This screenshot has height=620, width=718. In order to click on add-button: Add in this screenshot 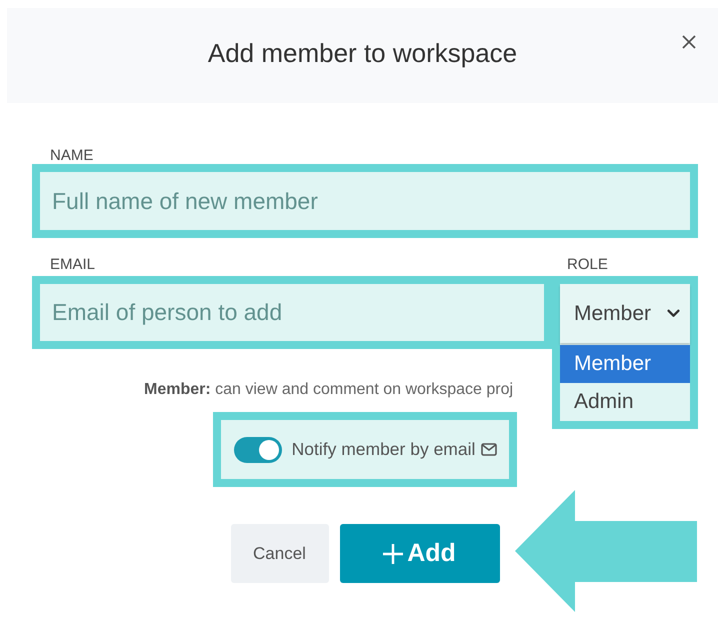, I will do `click(420, 553)`.